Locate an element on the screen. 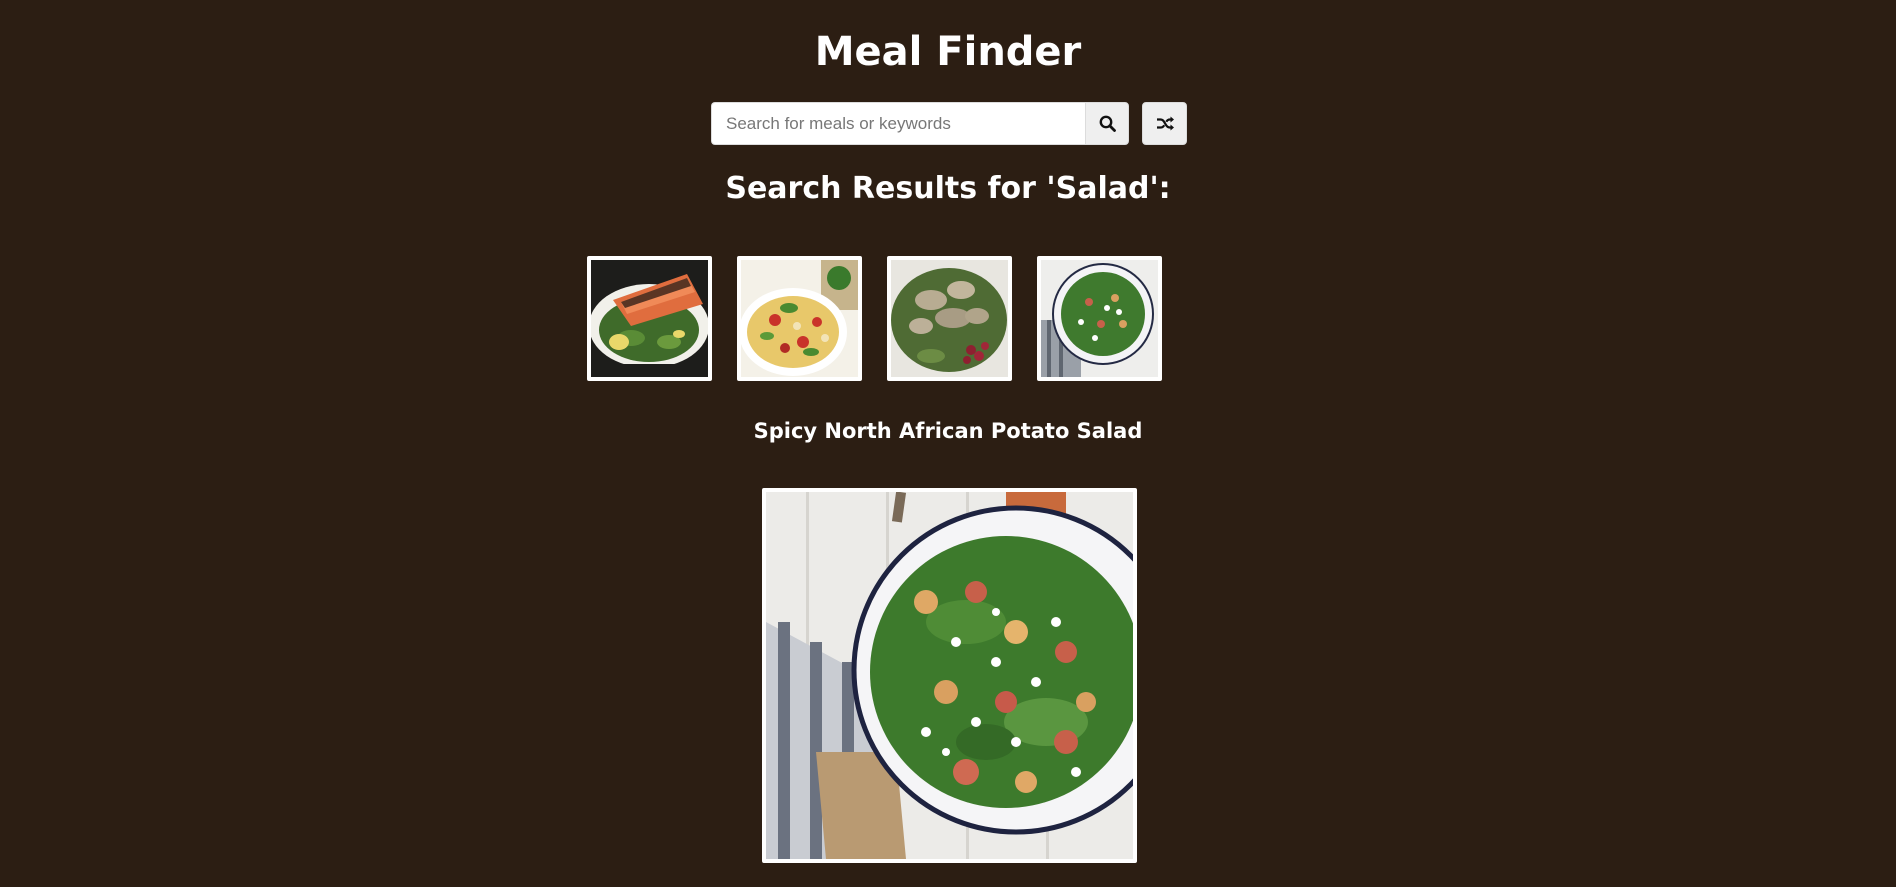 This screenshot has width=1896, height=887. page-title: Meal Finder is located at coordinates (948, 52).